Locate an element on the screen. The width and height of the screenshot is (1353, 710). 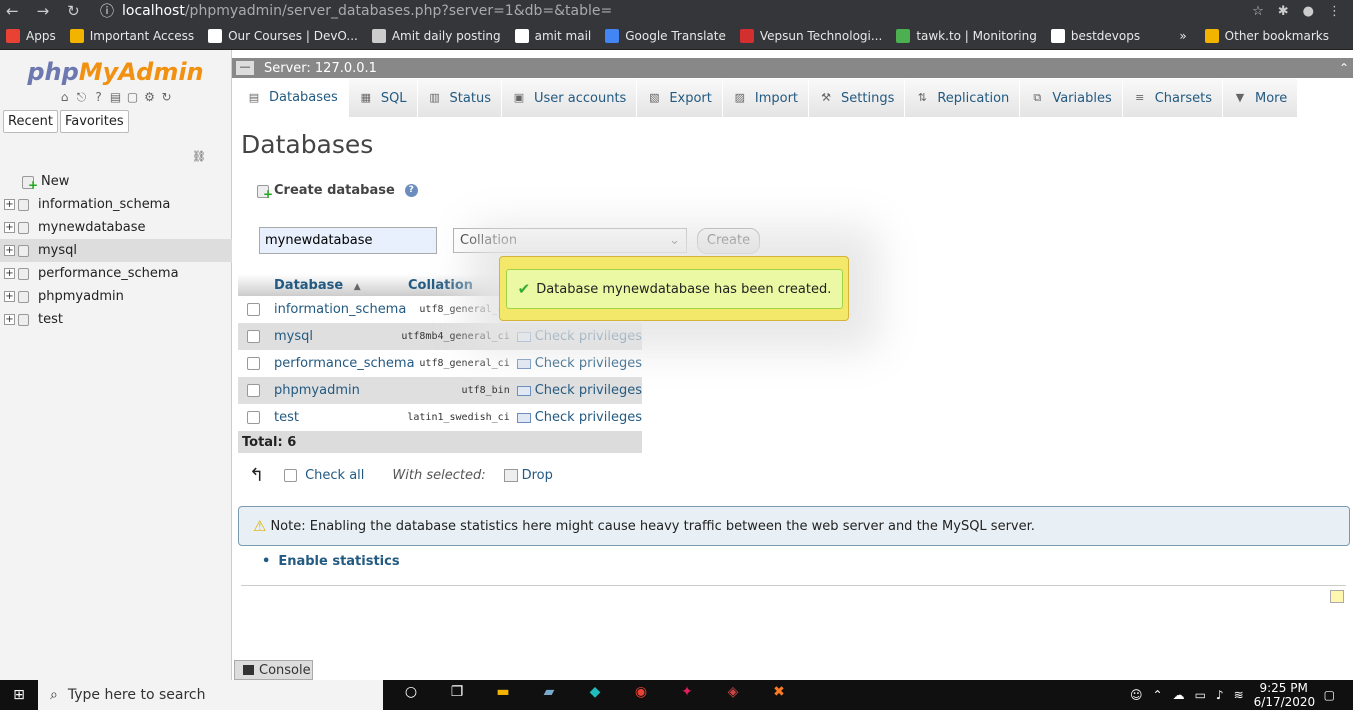
volume-icon: ♪ is located at coordinates (1220, 695).